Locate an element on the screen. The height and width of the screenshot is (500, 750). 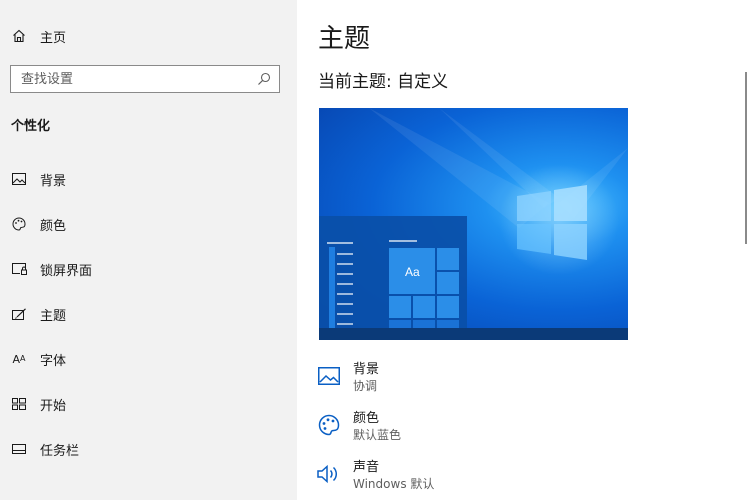
sidebar-item-home: 主页 is located at coordinates (148, 36).